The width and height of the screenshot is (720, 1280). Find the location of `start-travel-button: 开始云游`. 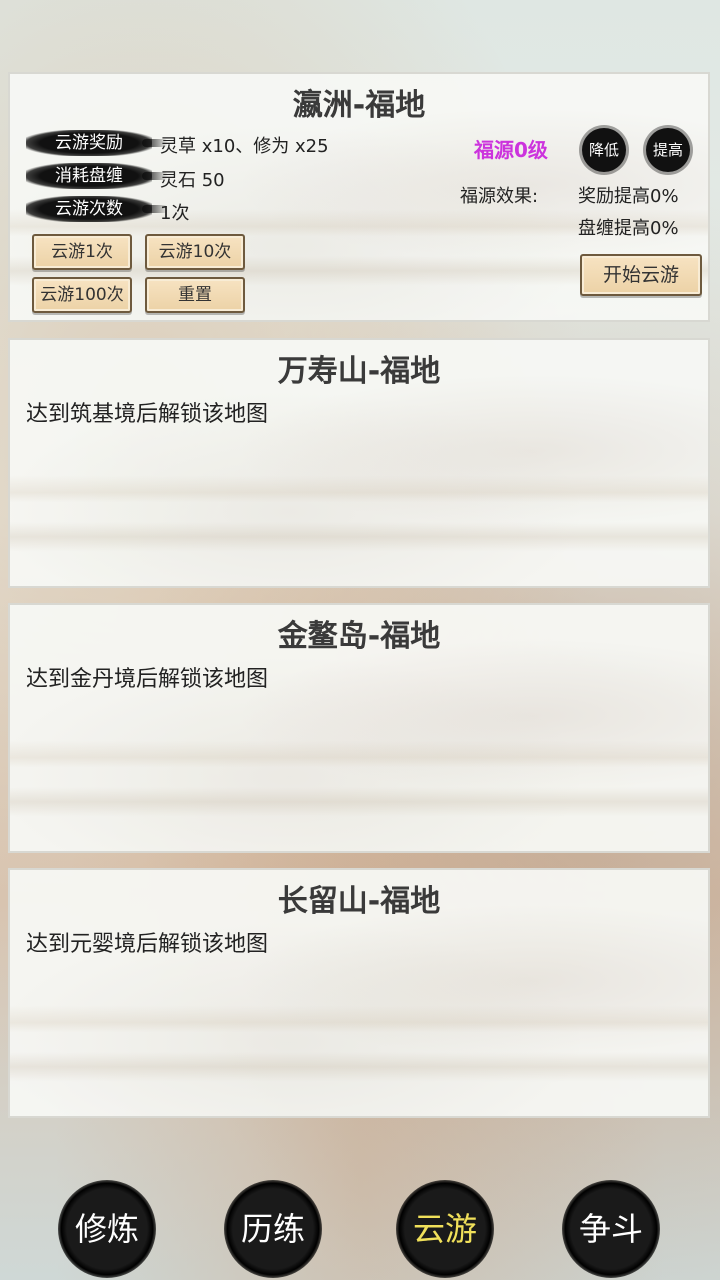

start-travel-button: 开始云游 is located at coordinates (641, 275).